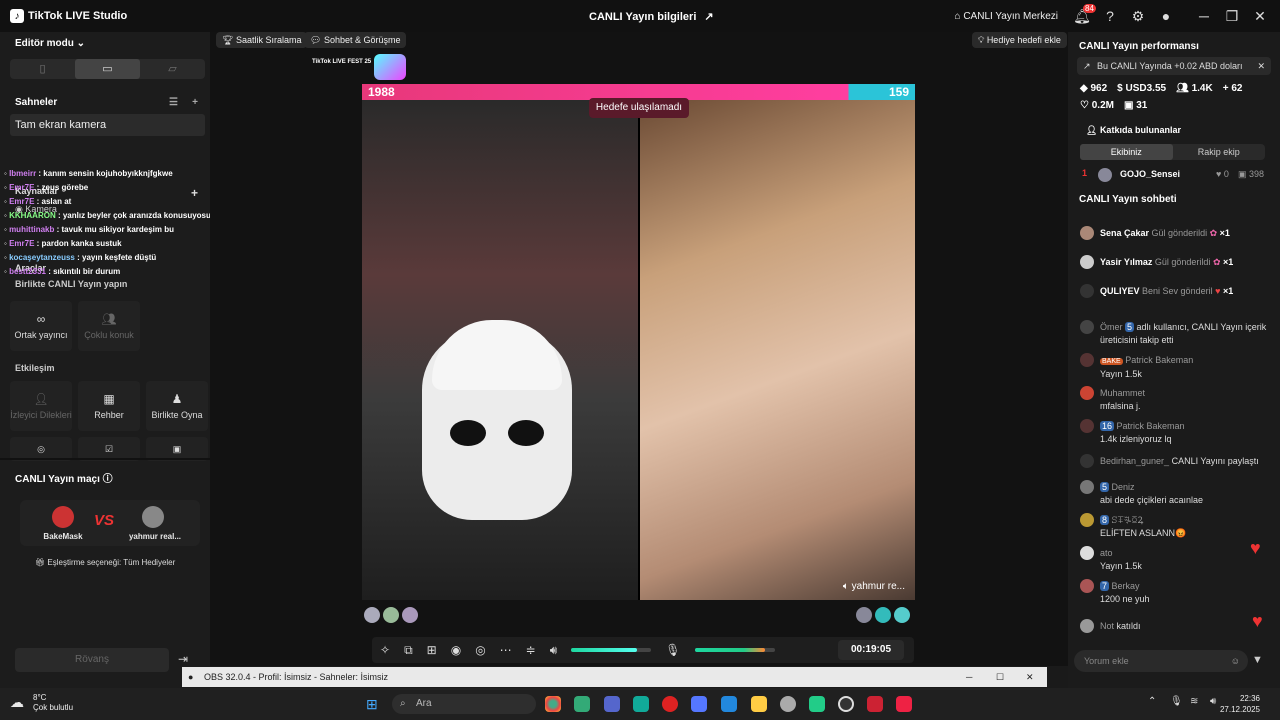  Describe the element at coordinates (53, 703) in the screenshot. I see `weather-widget: 8°C Çok bulutlu` at that location.